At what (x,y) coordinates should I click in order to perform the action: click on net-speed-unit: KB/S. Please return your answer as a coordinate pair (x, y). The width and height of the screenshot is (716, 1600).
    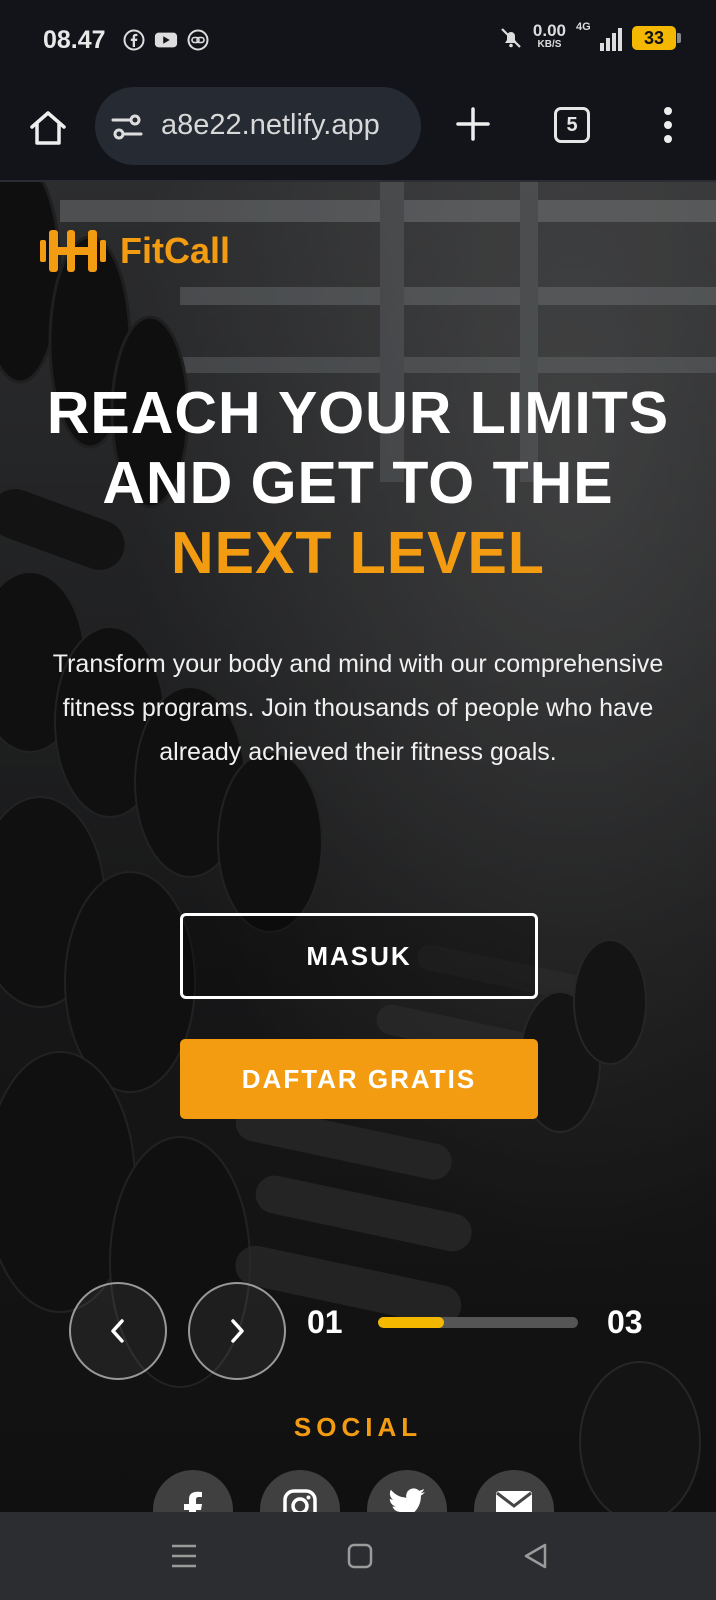
    Looking at the image, I should click on (549, 44).